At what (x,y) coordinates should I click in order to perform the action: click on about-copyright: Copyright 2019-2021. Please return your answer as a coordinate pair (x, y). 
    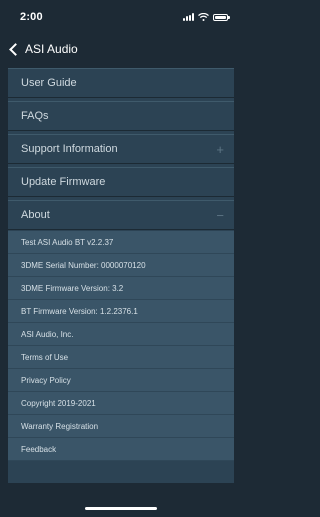
    Looking at the image, I should click on (121, 403).